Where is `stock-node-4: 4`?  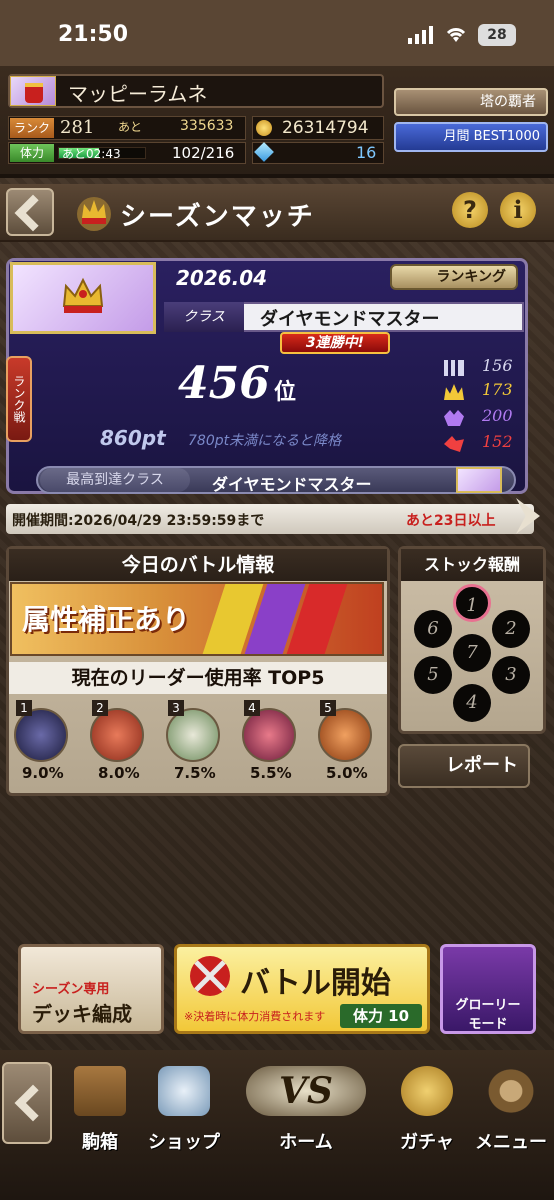 stock-node-4: 4 is located at coordinates (472, 703).